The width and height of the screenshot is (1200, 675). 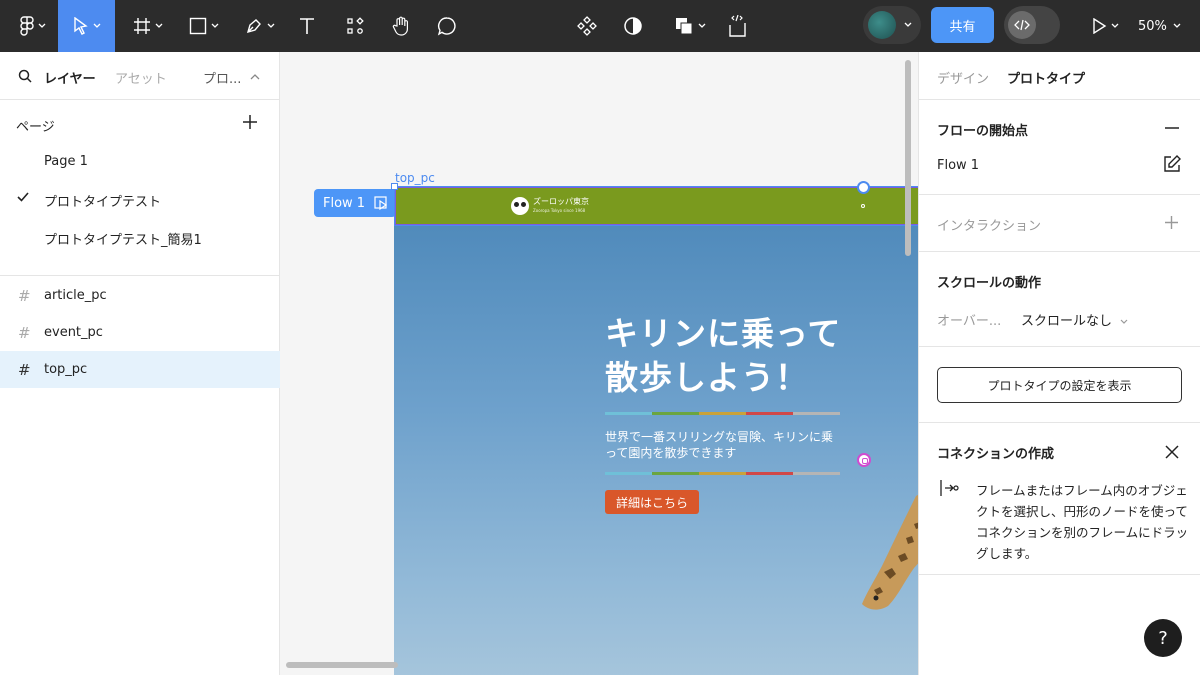 What do you see at coordinates (962, 25) in the screenshot?
I see `share-button: 共有` at bounding box center [962, 25].